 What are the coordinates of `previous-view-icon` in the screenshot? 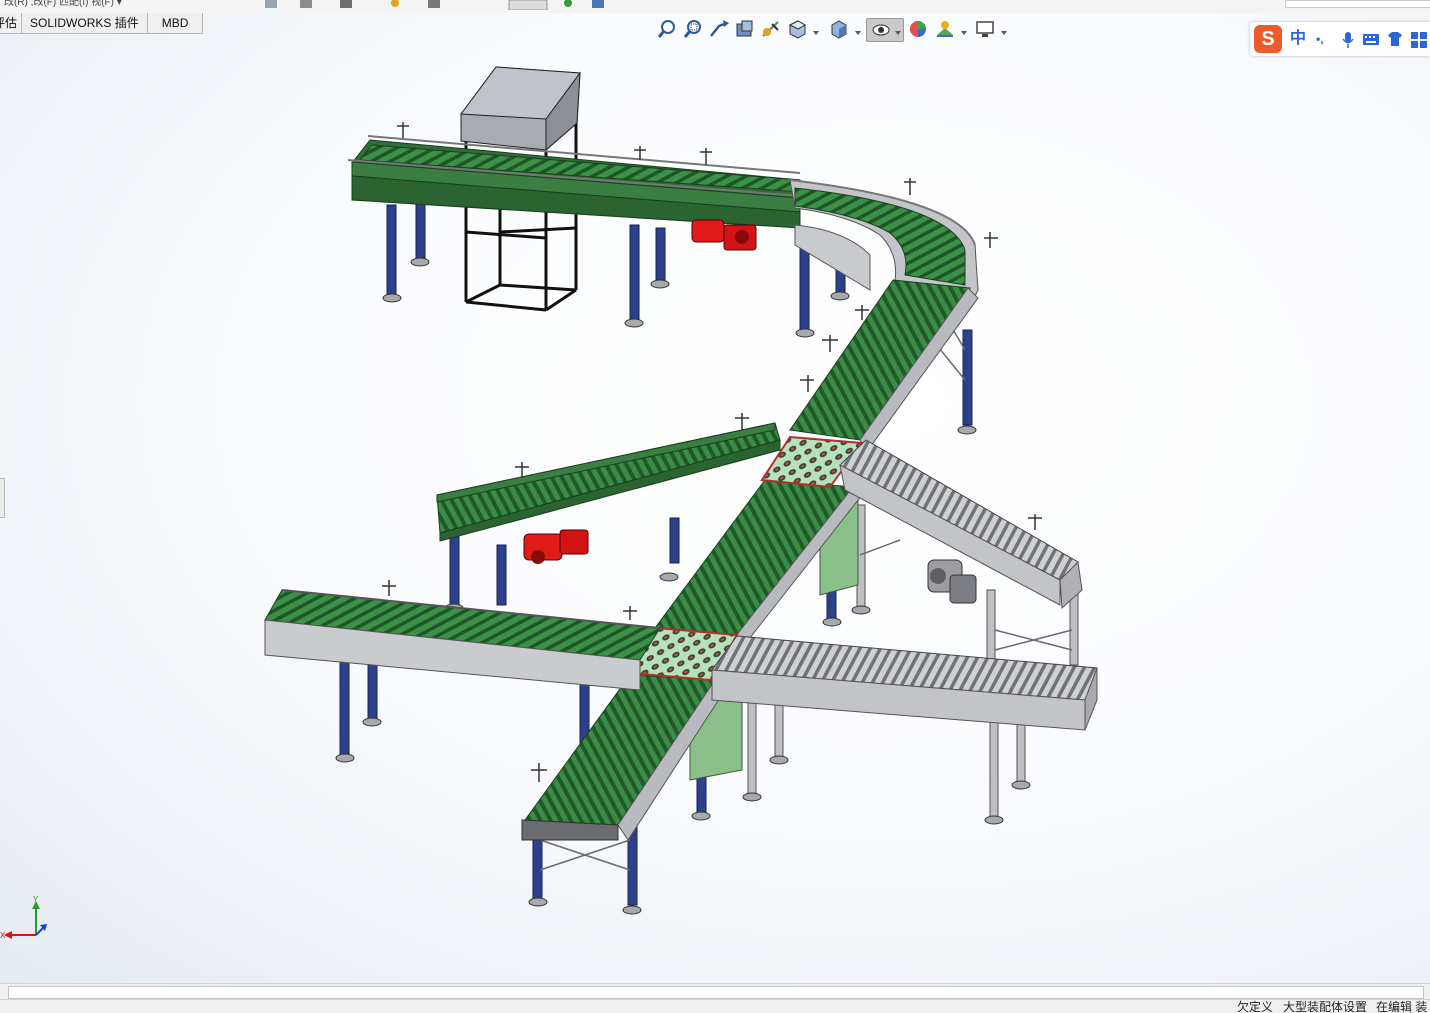 It's located at (719, 29).